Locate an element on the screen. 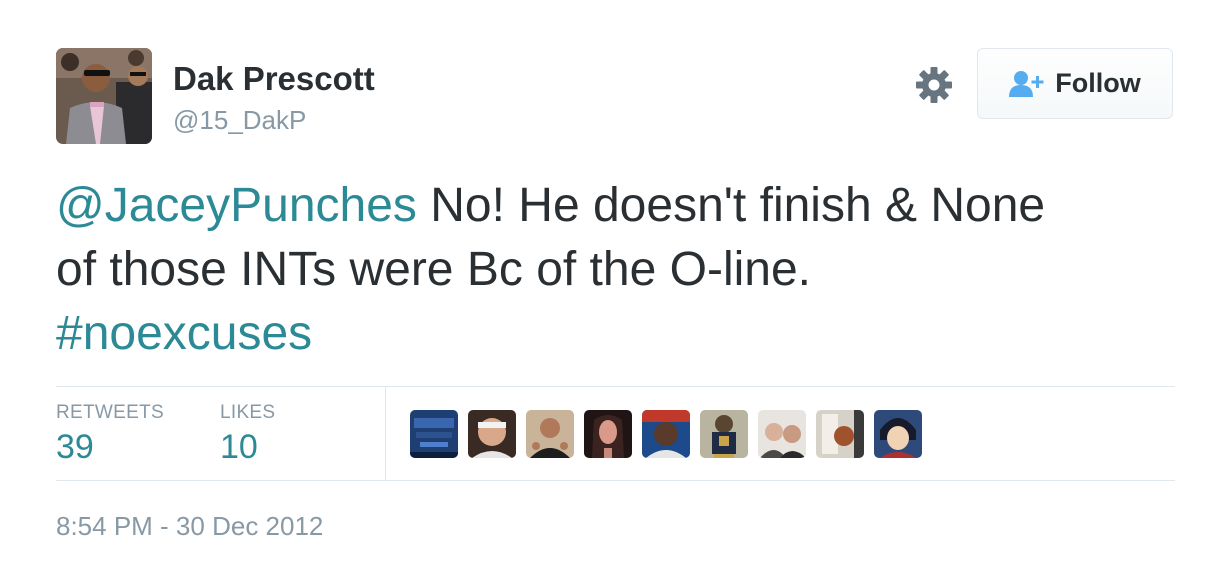 The height and width of the screenshot is (565, 1219). retweets-label: RETWEETS is located at coordinates (110, 412).